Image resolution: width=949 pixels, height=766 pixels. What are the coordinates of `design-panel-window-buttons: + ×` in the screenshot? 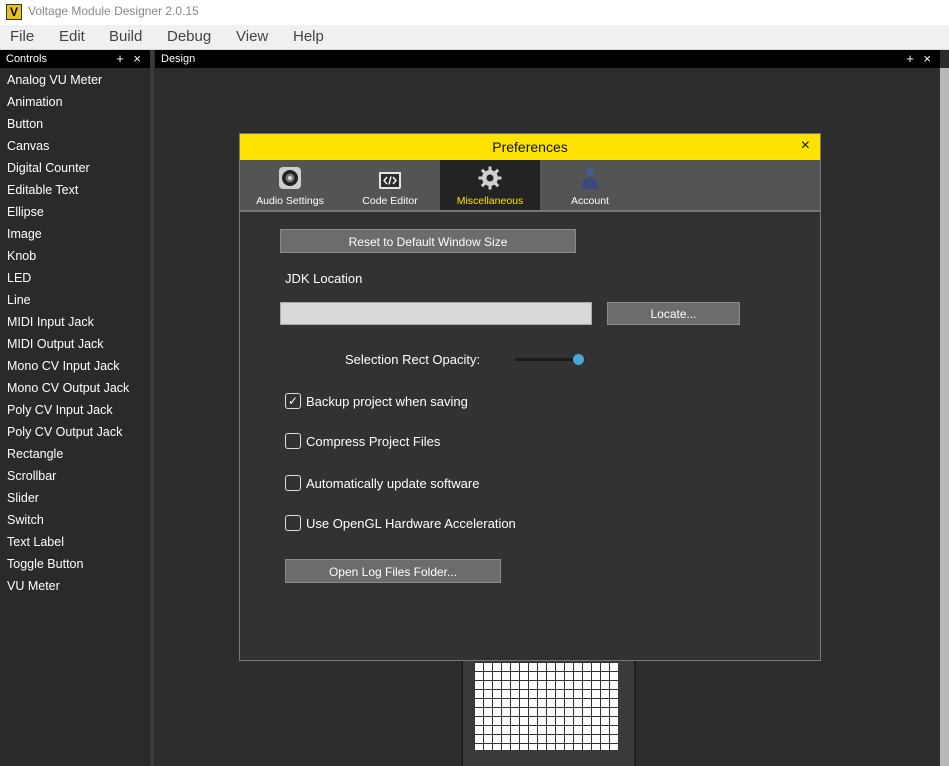 It's located at (920, 58).